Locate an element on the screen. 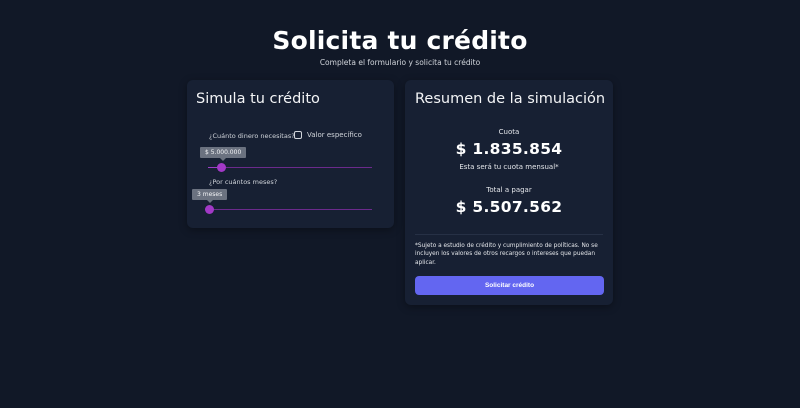  specific-value-checkbox is located at coordinates (298, 135).